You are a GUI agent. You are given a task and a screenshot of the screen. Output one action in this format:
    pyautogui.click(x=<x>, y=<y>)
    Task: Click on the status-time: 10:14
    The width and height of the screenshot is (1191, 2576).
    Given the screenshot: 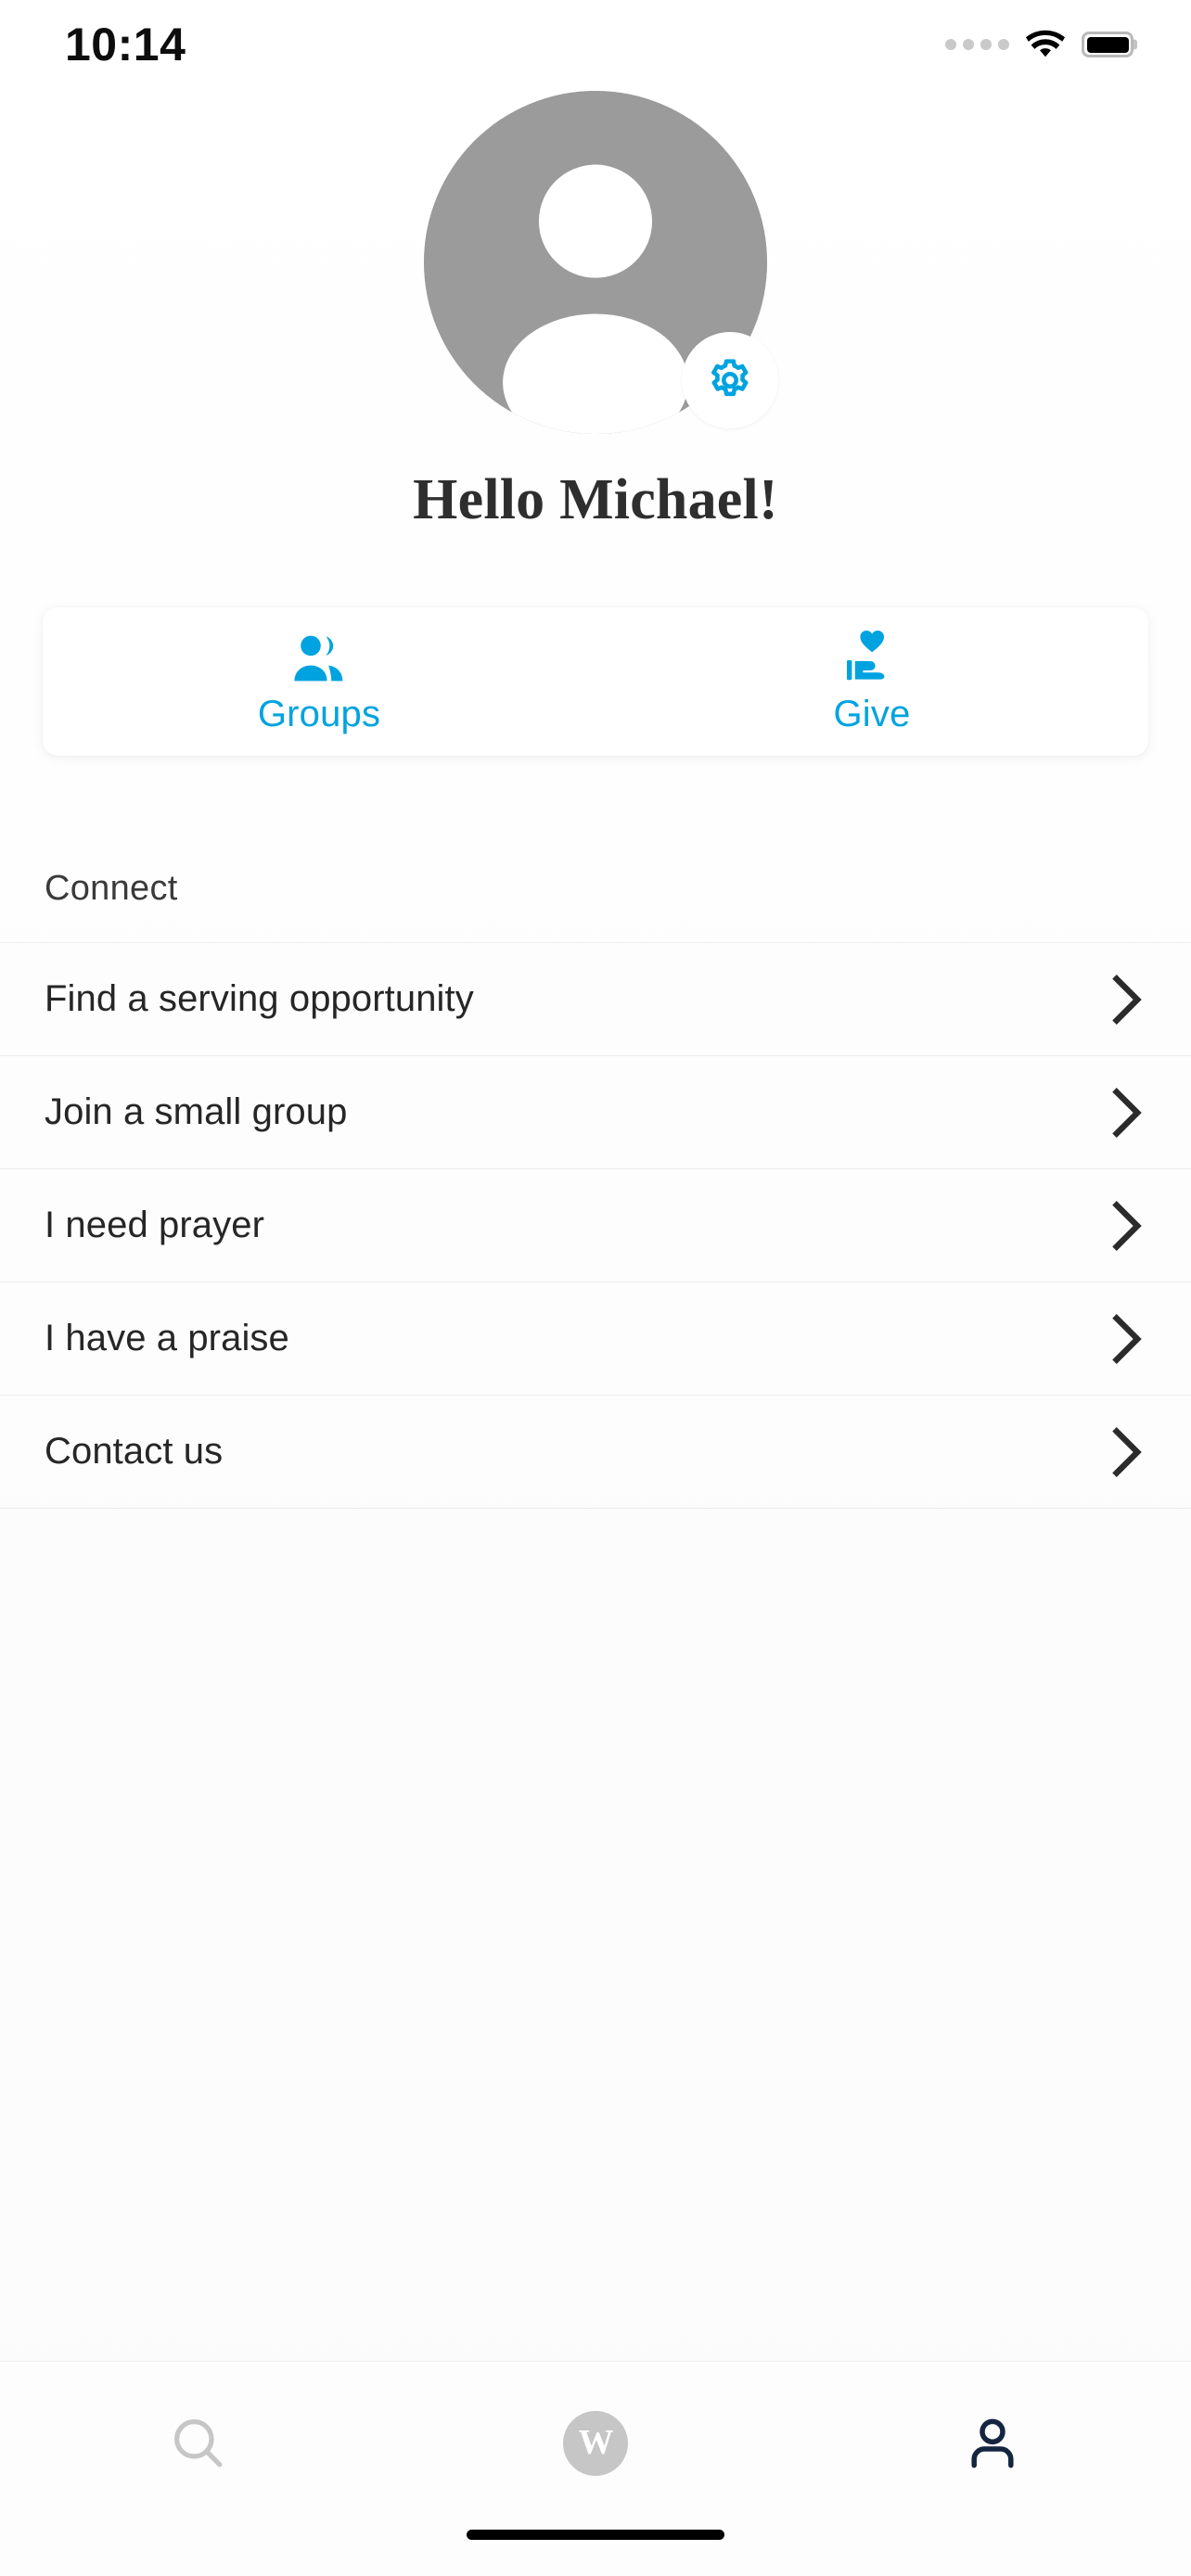 What is the action you would take?
    pyautogui.click(x=126, y=45)
    